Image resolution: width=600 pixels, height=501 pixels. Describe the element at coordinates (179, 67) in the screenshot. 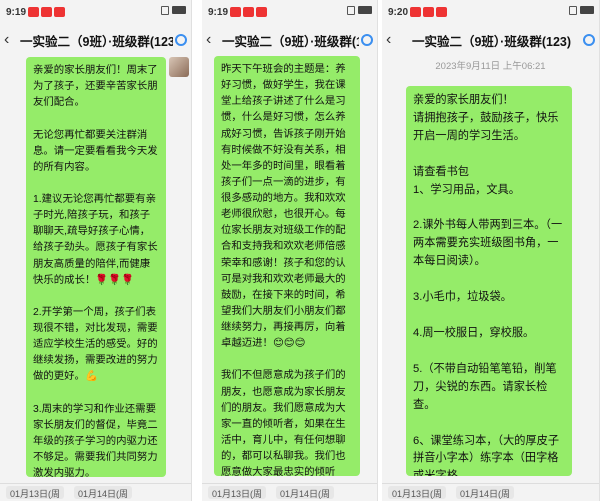

I see `avatar` at that location.